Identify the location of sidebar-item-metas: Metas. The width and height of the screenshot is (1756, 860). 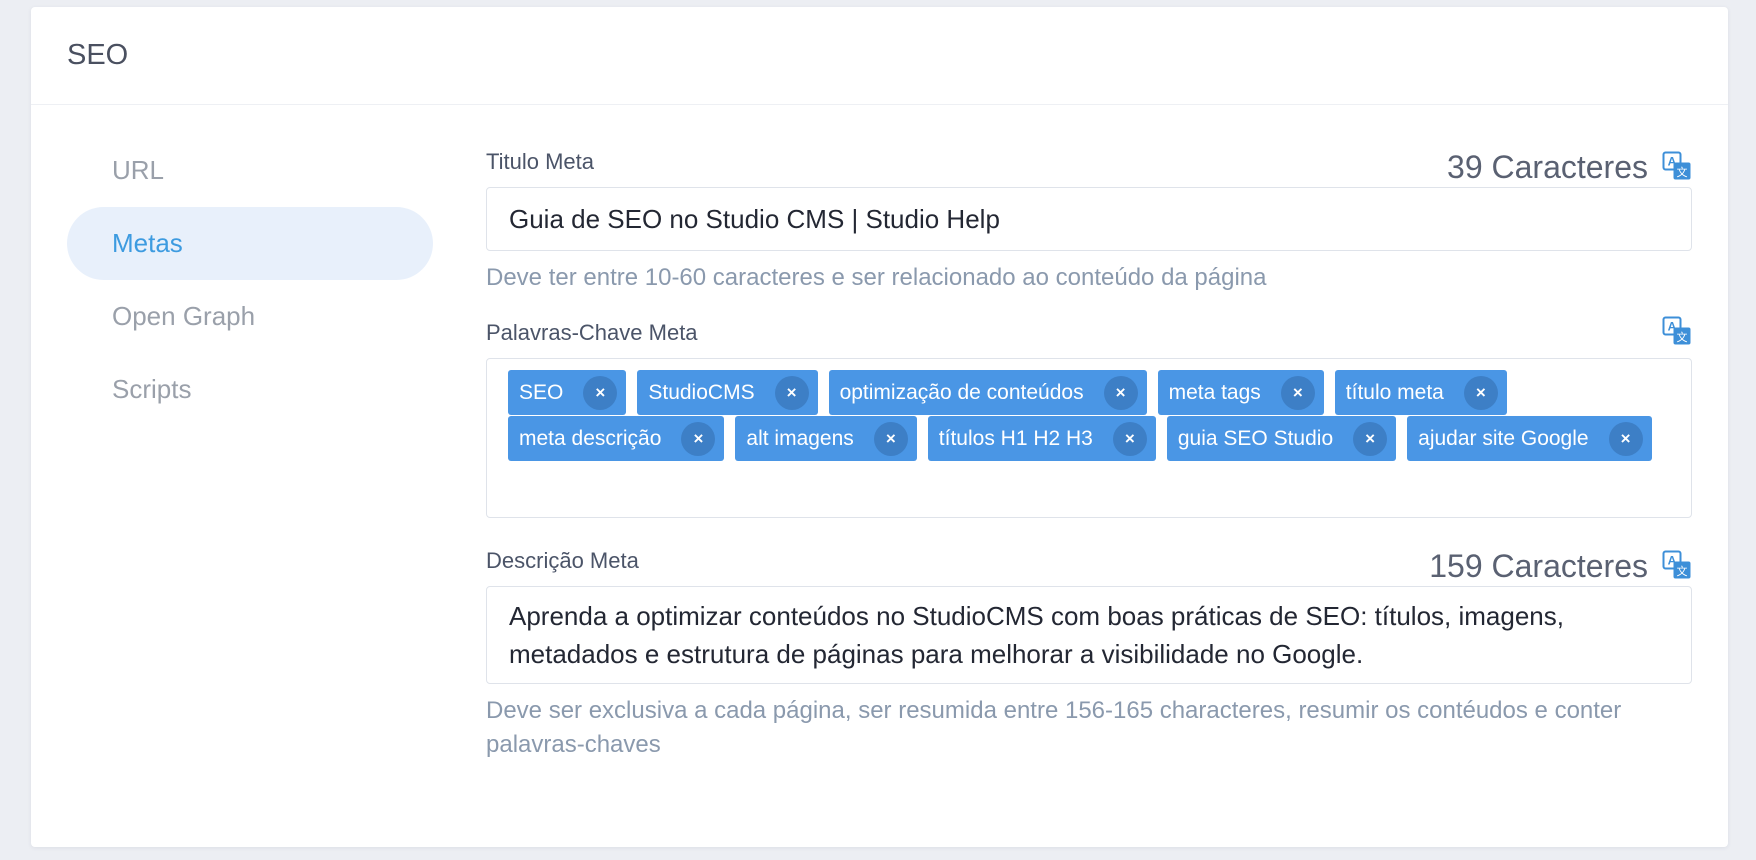
(250, 243).